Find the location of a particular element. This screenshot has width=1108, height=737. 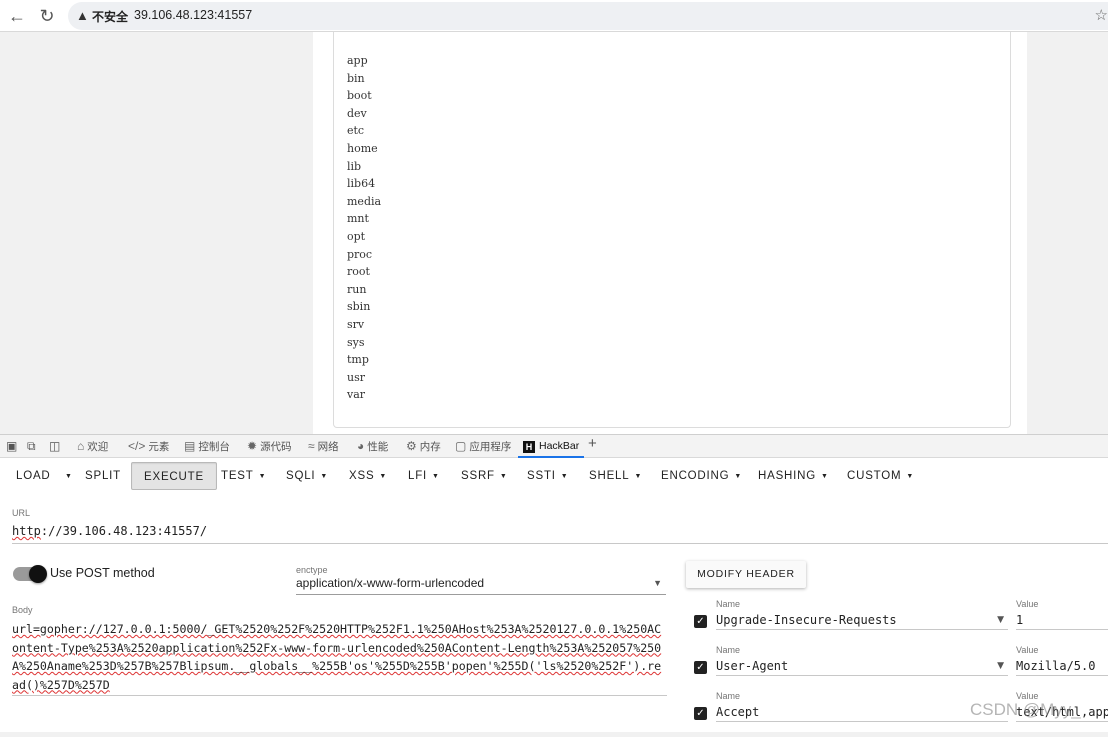

tab-application: ▢ 应用程序 is located at coordinates (483, 447).